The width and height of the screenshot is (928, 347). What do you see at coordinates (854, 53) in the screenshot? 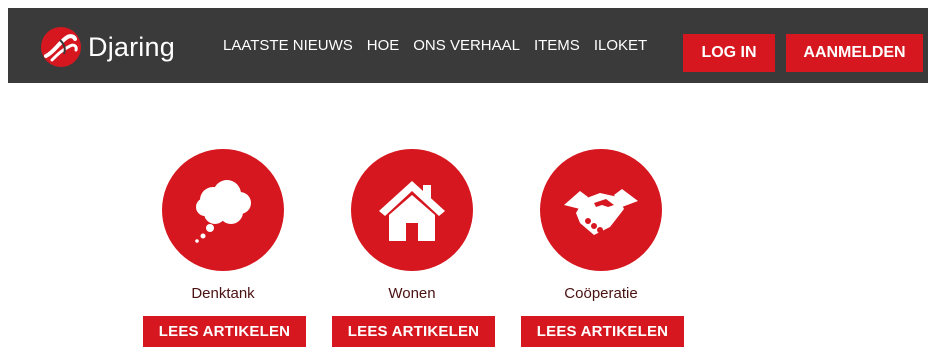
I see `signup-button: AANMELDEN` at bounding box center [854, 53].